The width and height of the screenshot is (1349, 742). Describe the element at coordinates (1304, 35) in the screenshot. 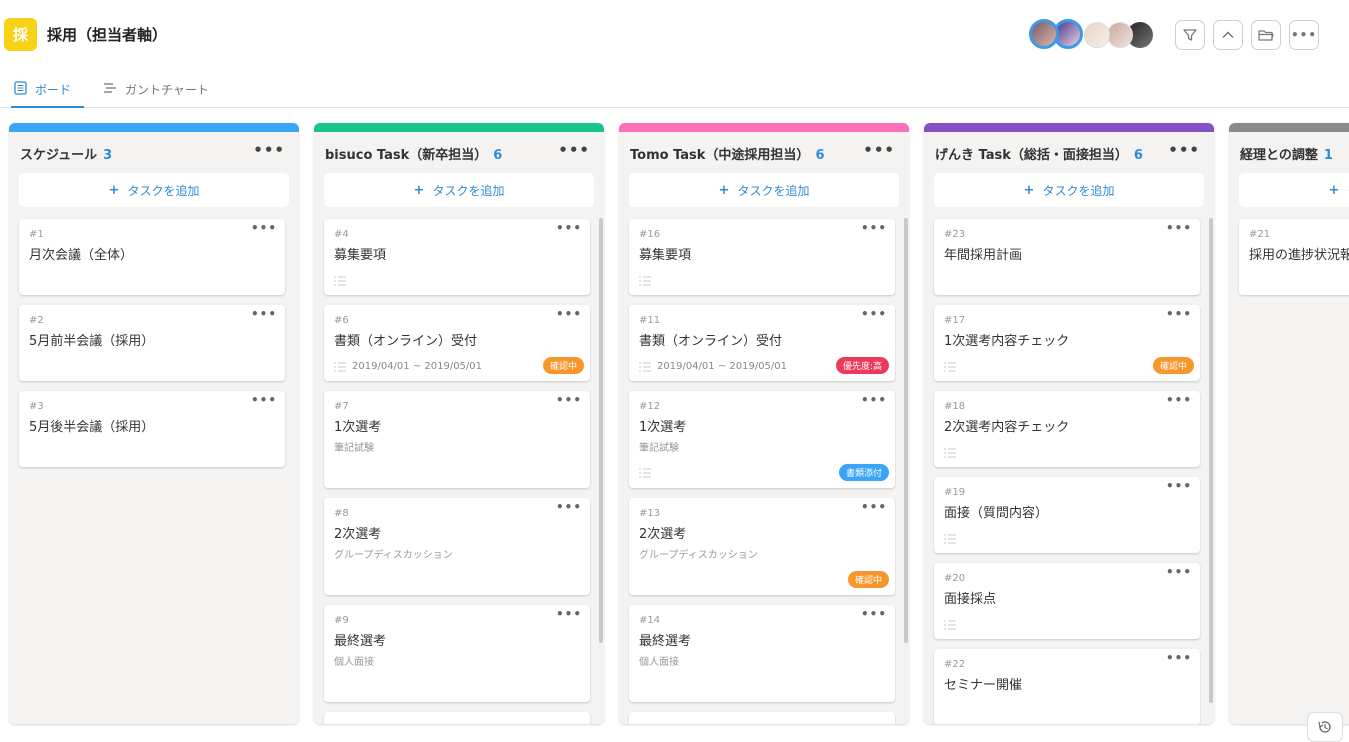

I see `more-menu-button: •••` at that location.